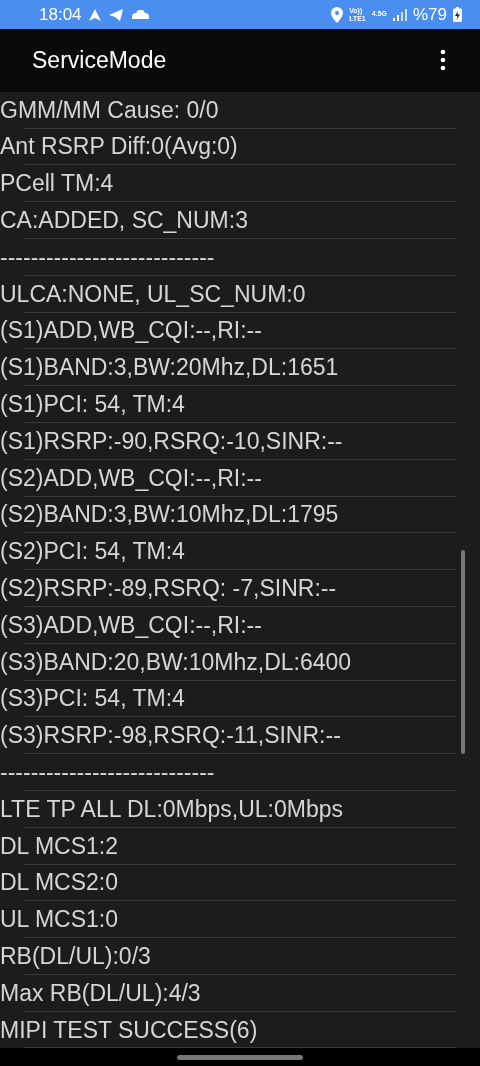 This screenshot has width=480, height=1066. I want to click on info-line: PCell TM:4, so click(57, 184).